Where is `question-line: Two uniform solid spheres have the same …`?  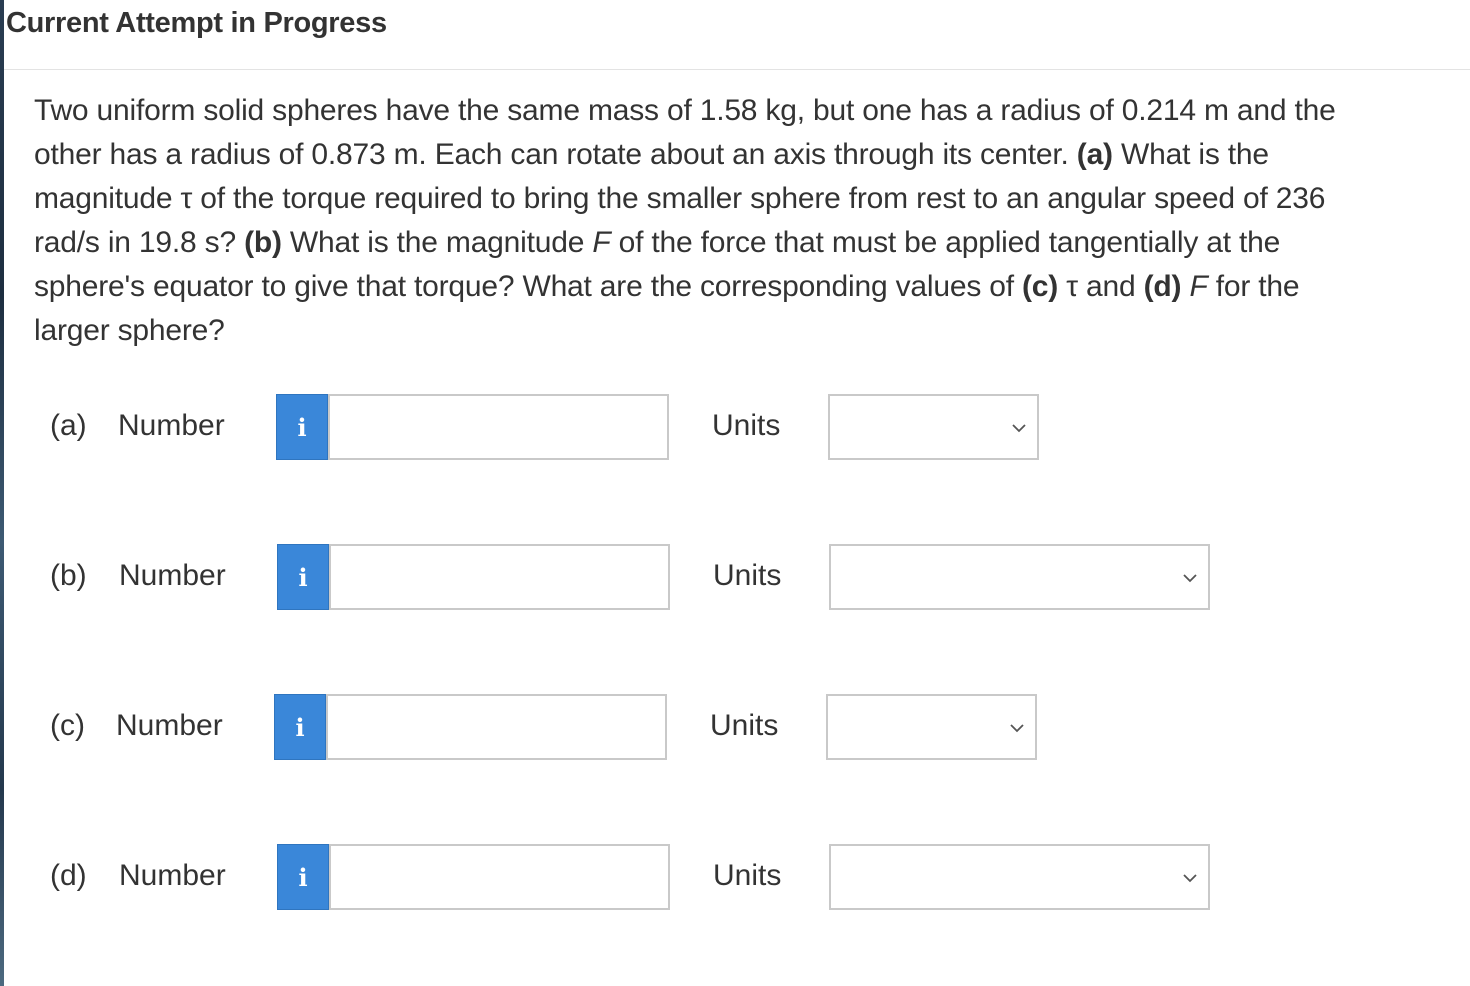 question-line: Two uniform solid spheres have the same … is located at coordinates (685, 110).